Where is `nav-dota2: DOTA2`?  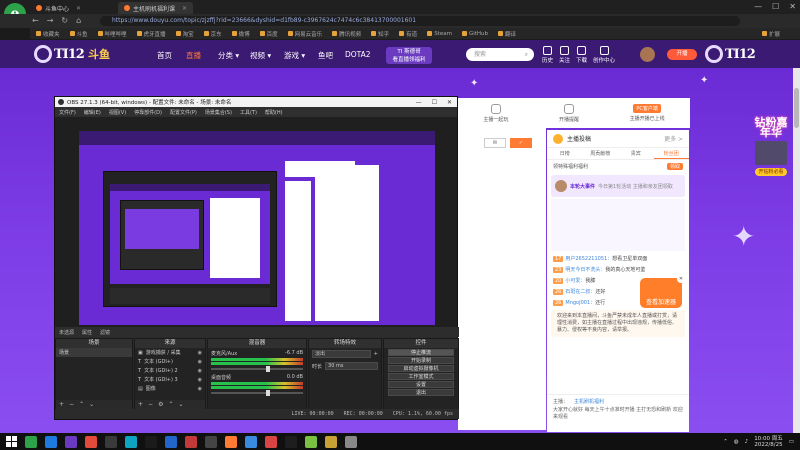
nav-dota2: DOTA2 is located at coordinates (358, 54).